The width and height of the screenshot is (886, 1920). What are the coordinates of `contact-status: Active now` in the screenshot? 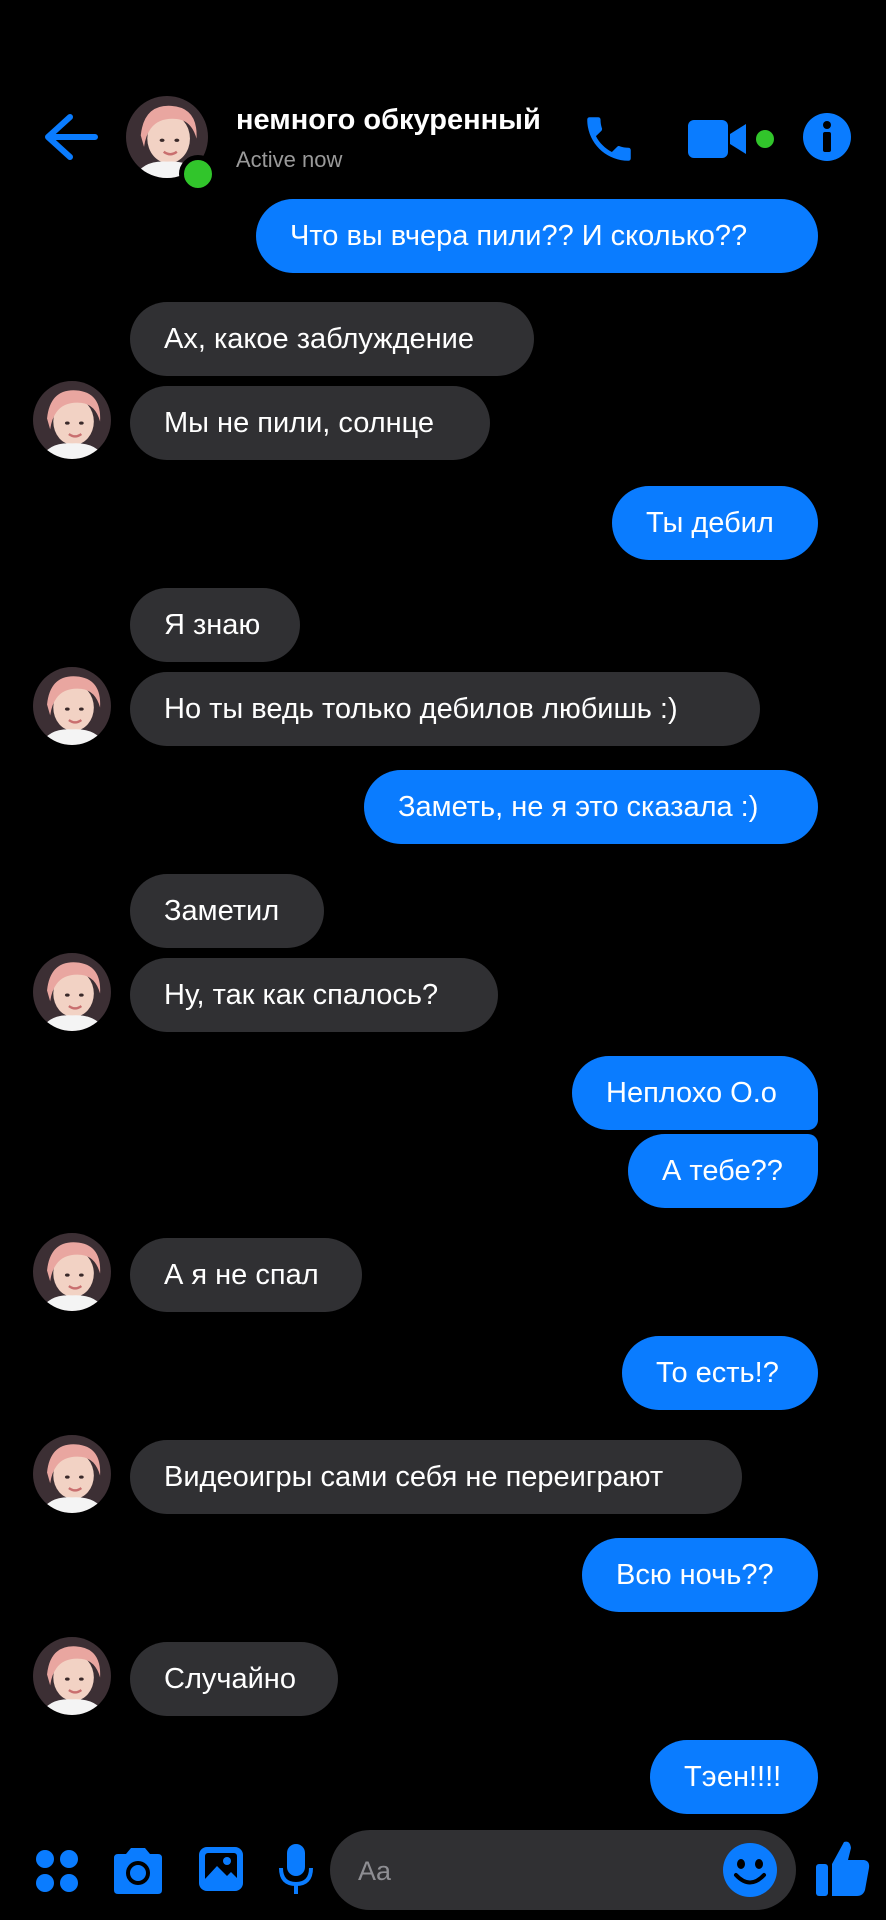 It's located at (289, 159).